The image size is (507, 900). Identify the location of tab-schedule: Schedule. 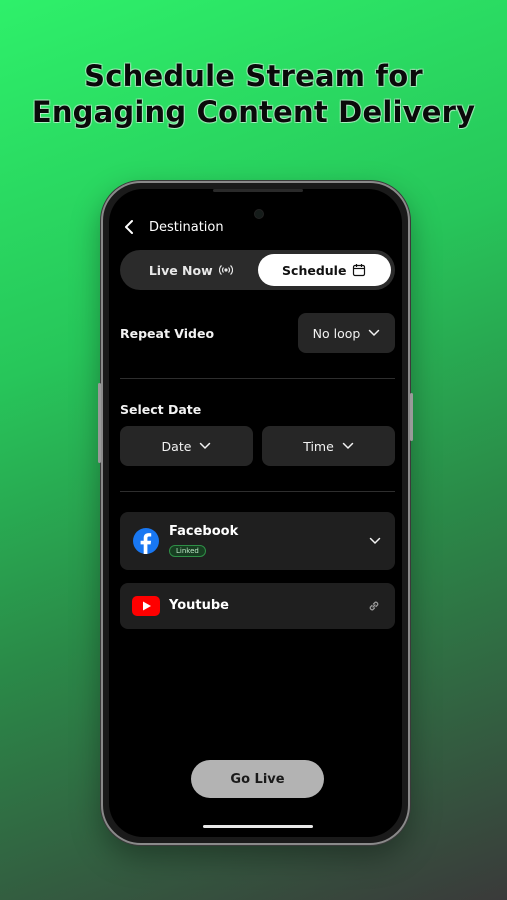
(324, 270).